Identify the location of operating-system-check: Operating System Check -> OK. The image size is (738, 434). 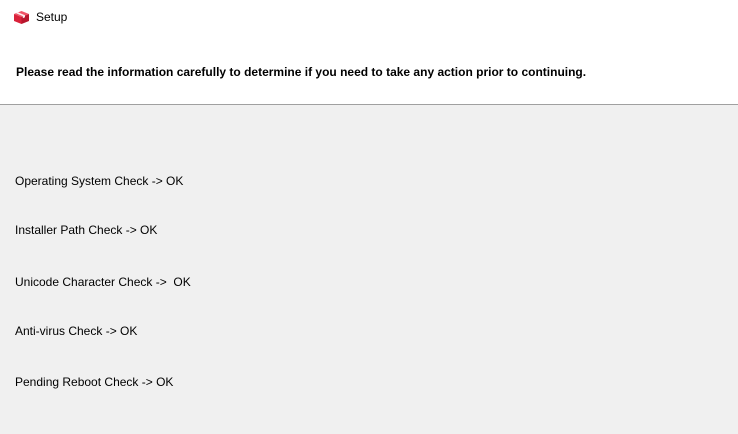
(99, 181).